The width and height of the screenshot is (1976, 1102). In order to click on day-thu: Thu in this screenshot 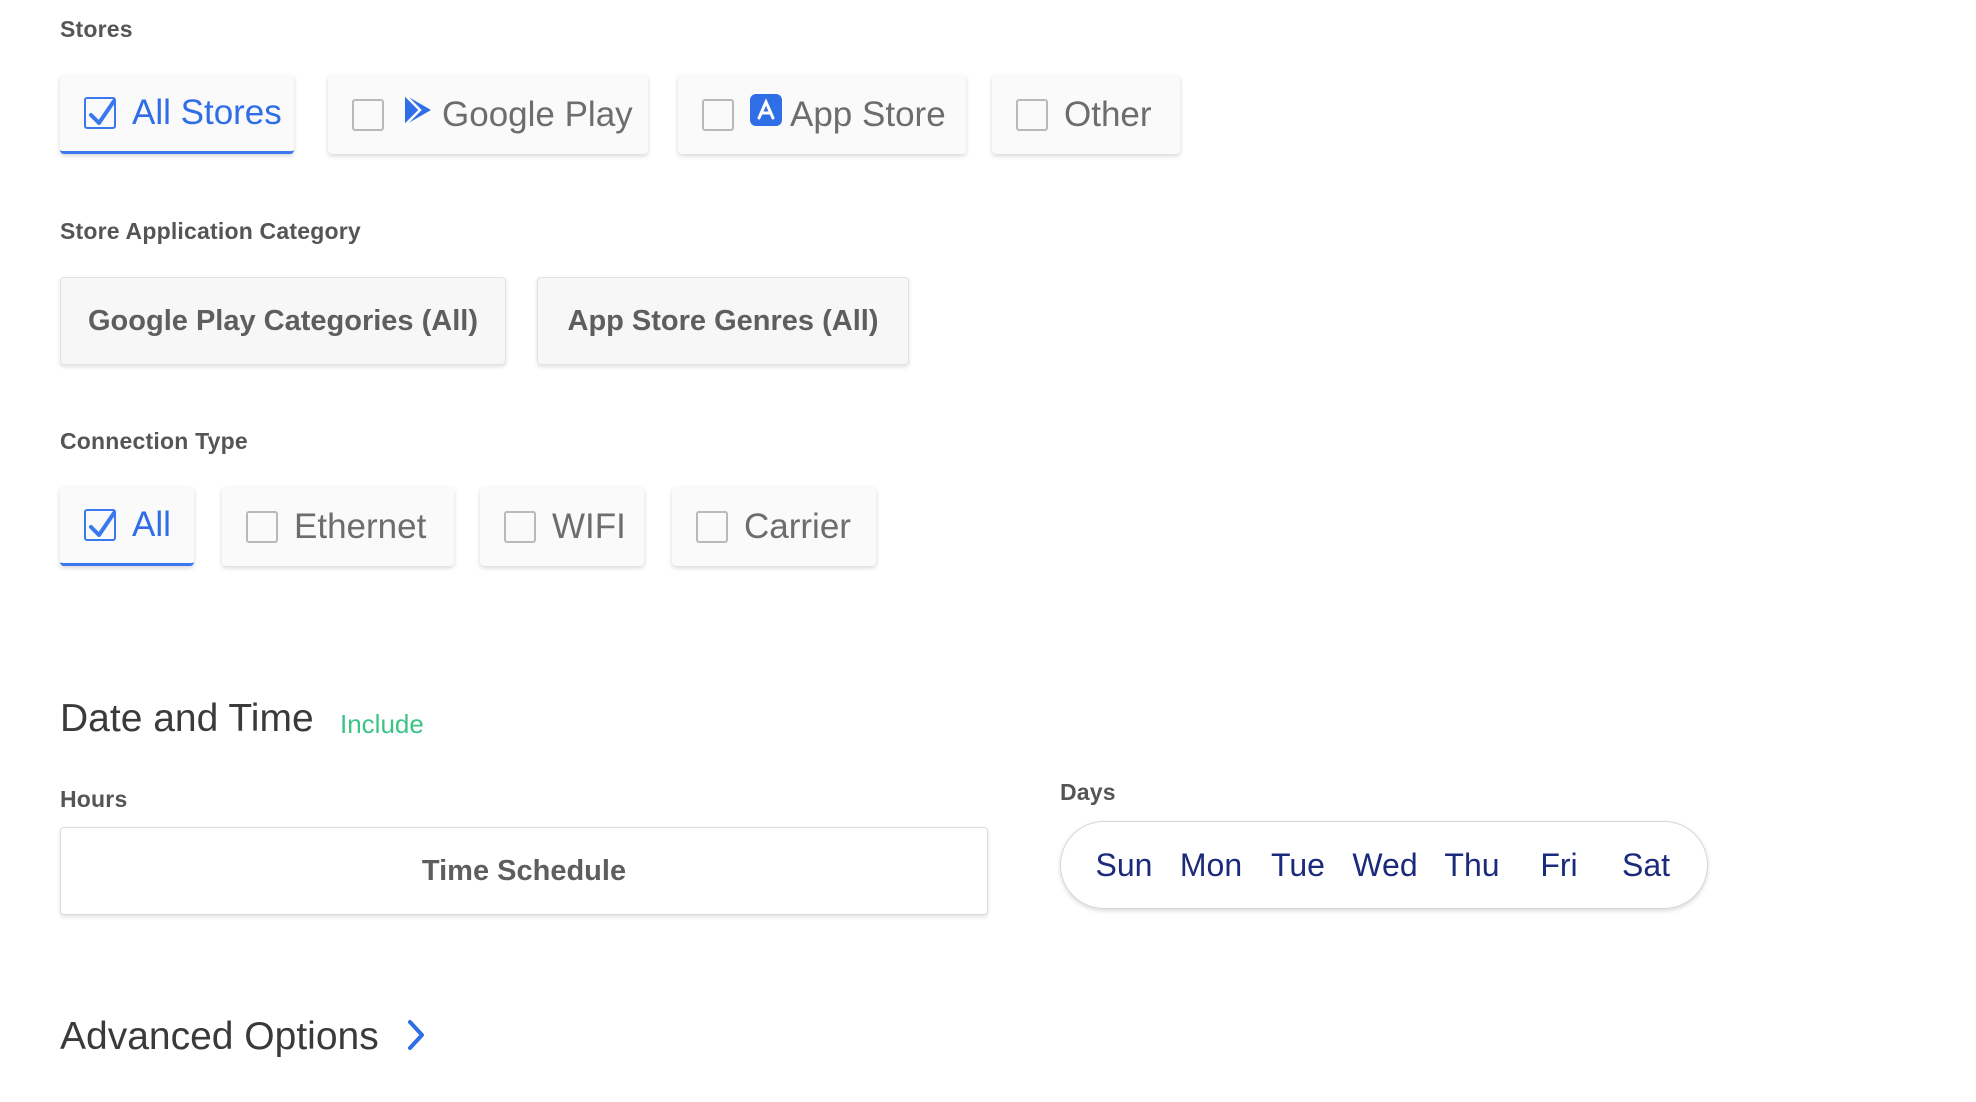, I will do `click(1471, 865)`.